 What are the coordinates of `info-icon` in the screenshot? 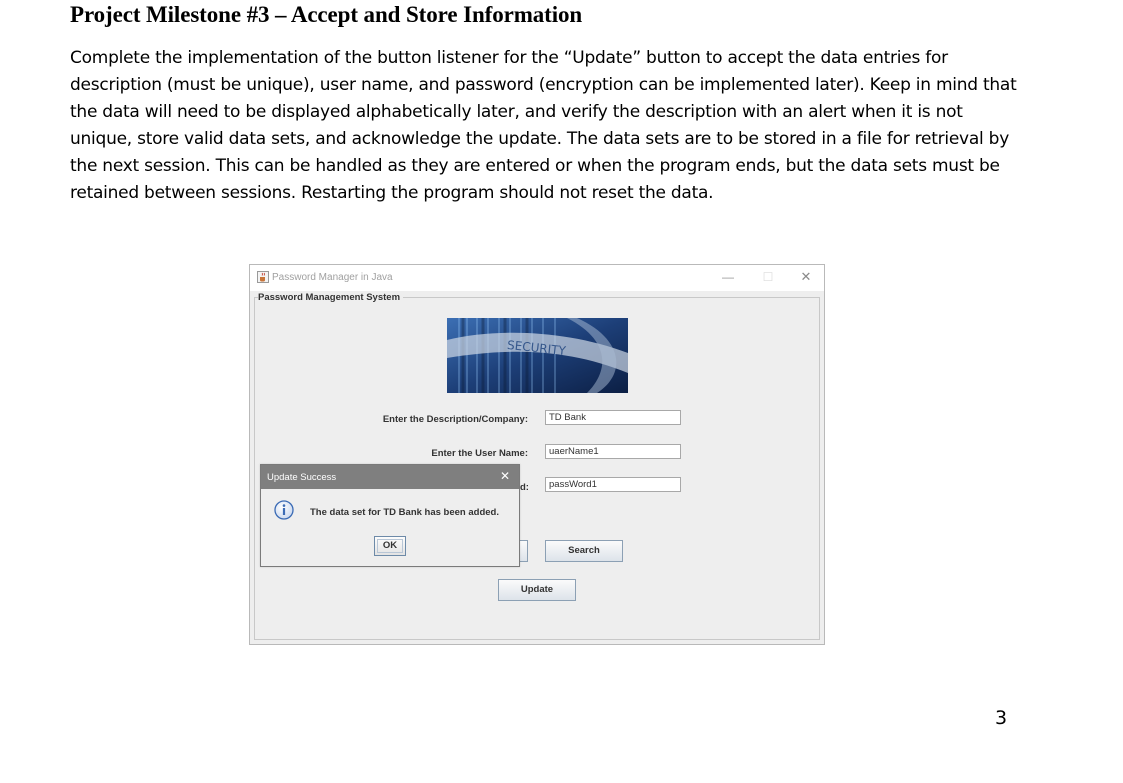 It's located at (284, 510).